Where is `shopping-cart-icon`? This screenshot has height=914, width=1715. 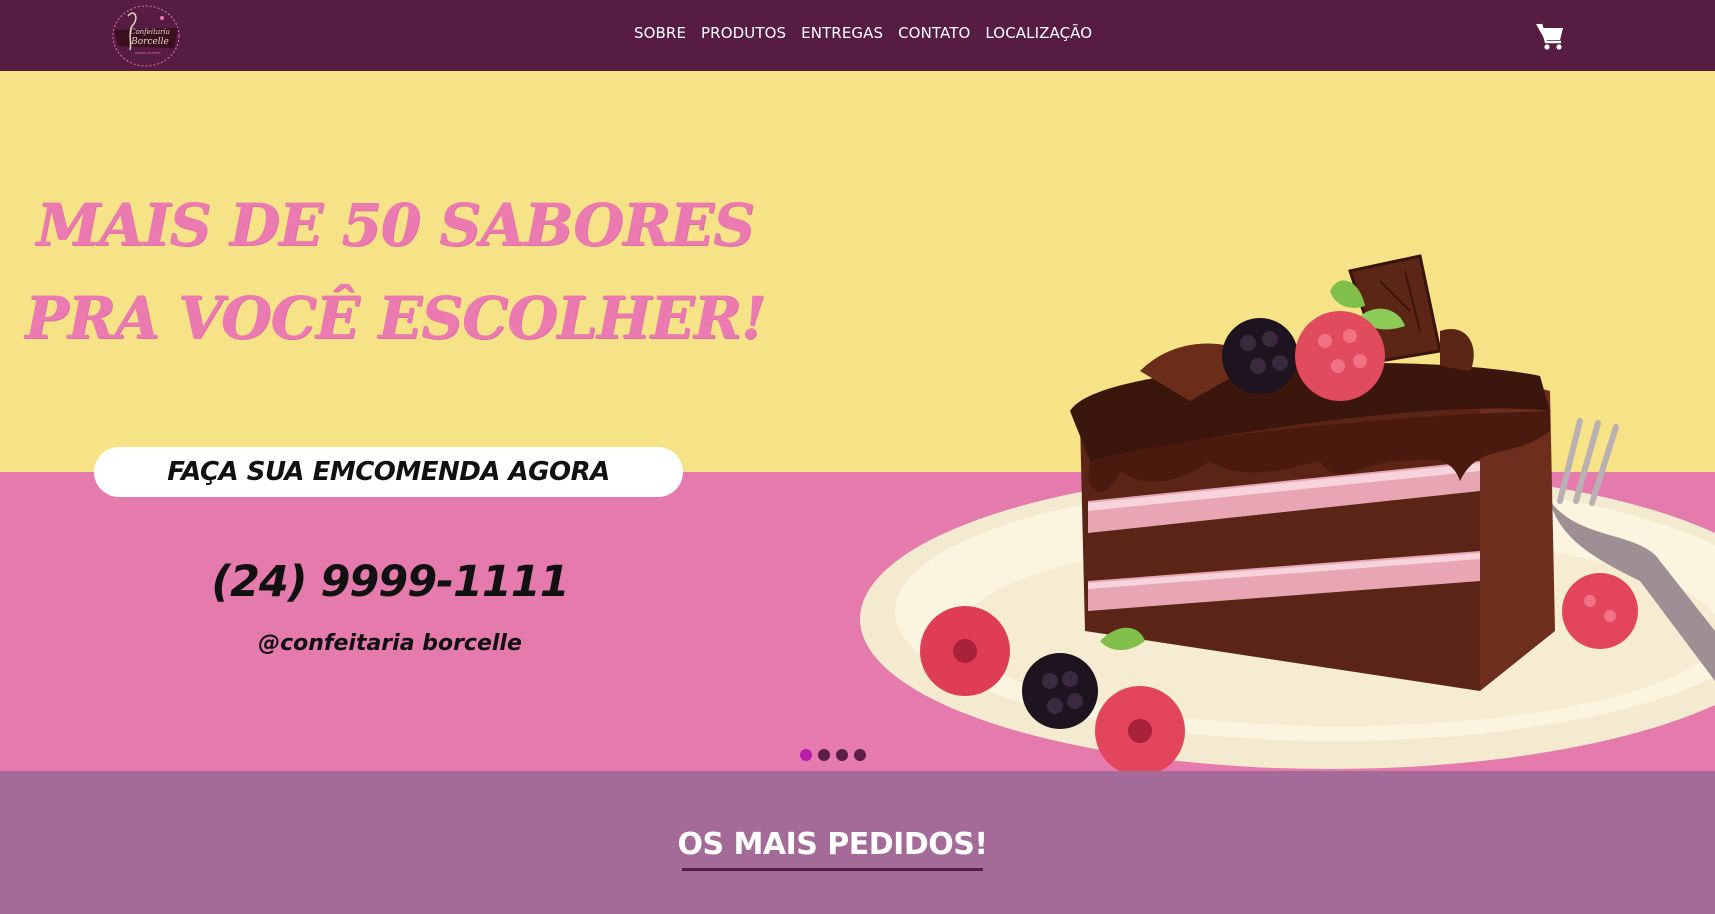 shopping-cart-icon is located at coordinates (1550, 36).